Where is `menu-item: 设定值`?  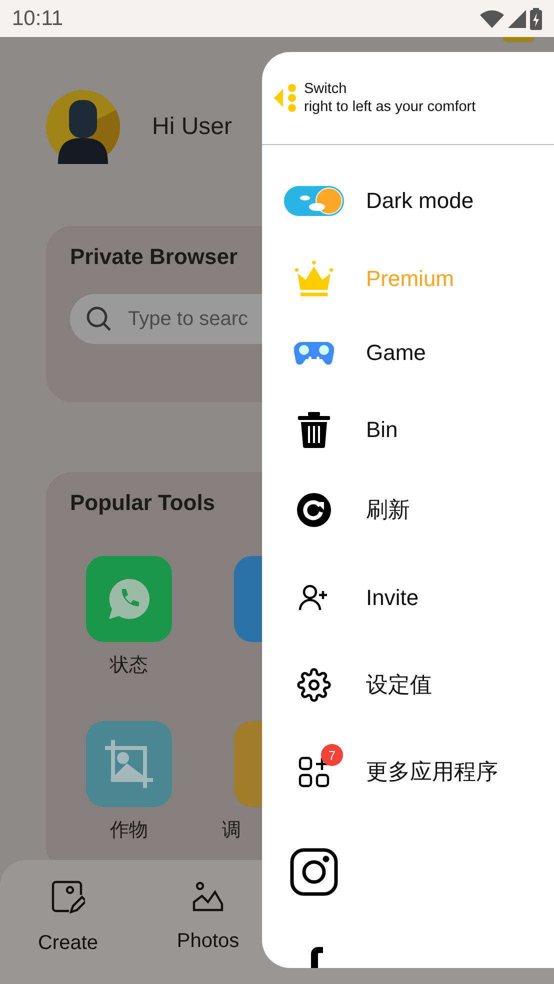 menu-item: 设定值 is located at coordinates (408, 685).